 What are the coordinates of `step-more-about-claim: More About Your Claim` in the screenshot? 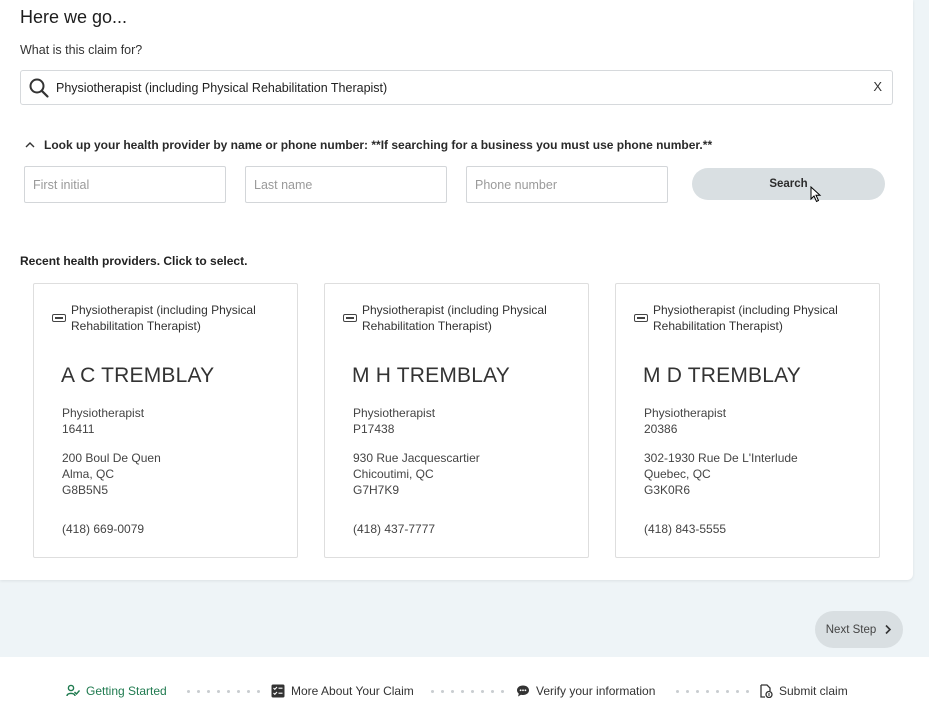 It's located at (342, 691).